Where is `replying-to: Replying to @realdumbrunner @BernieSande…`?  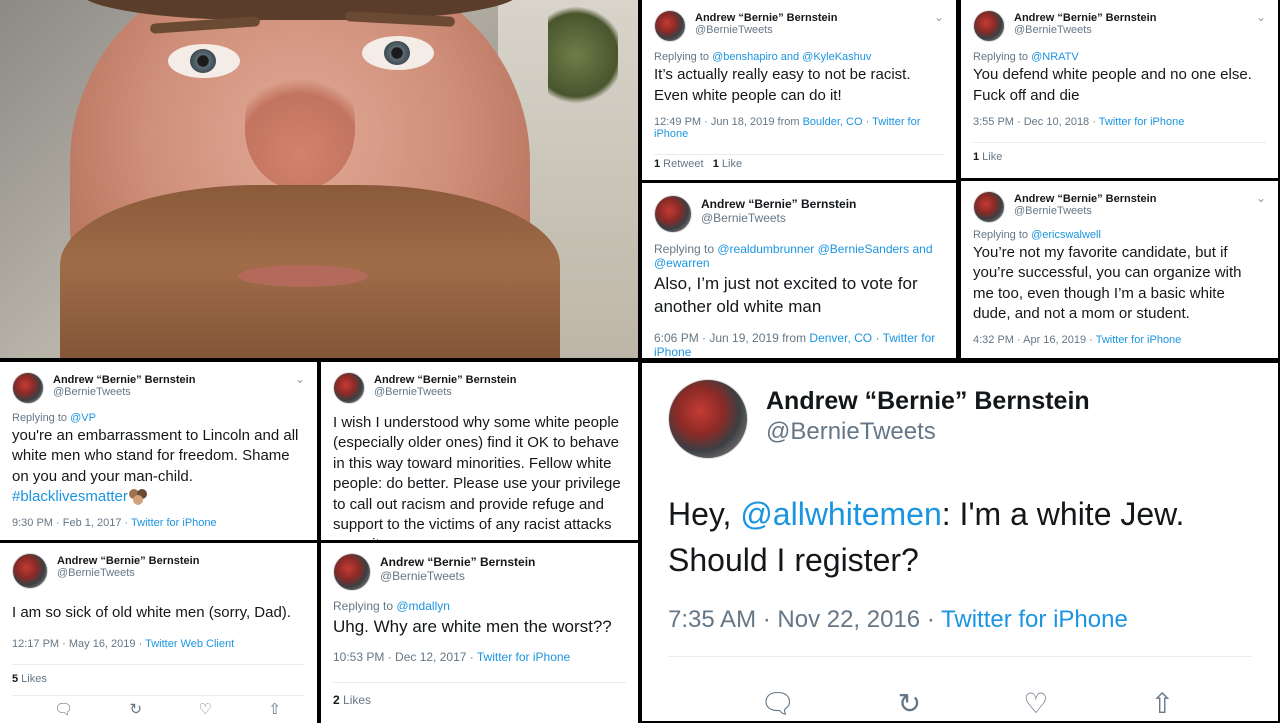
replying-to: Replying to @realdumbrunner @BernieSande… is located at coordinates (793, 256).